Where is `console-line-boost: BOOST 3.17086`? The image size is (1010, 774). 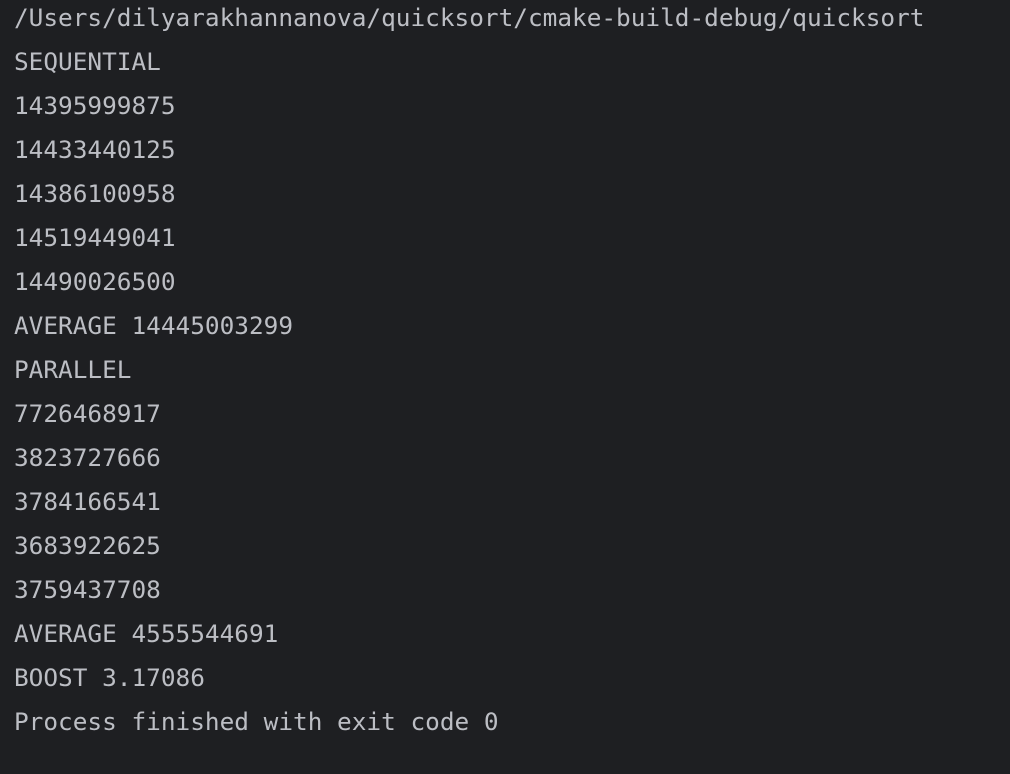
console-line-boost: BOOST 3.17086 is located at coordinates (109, 677).